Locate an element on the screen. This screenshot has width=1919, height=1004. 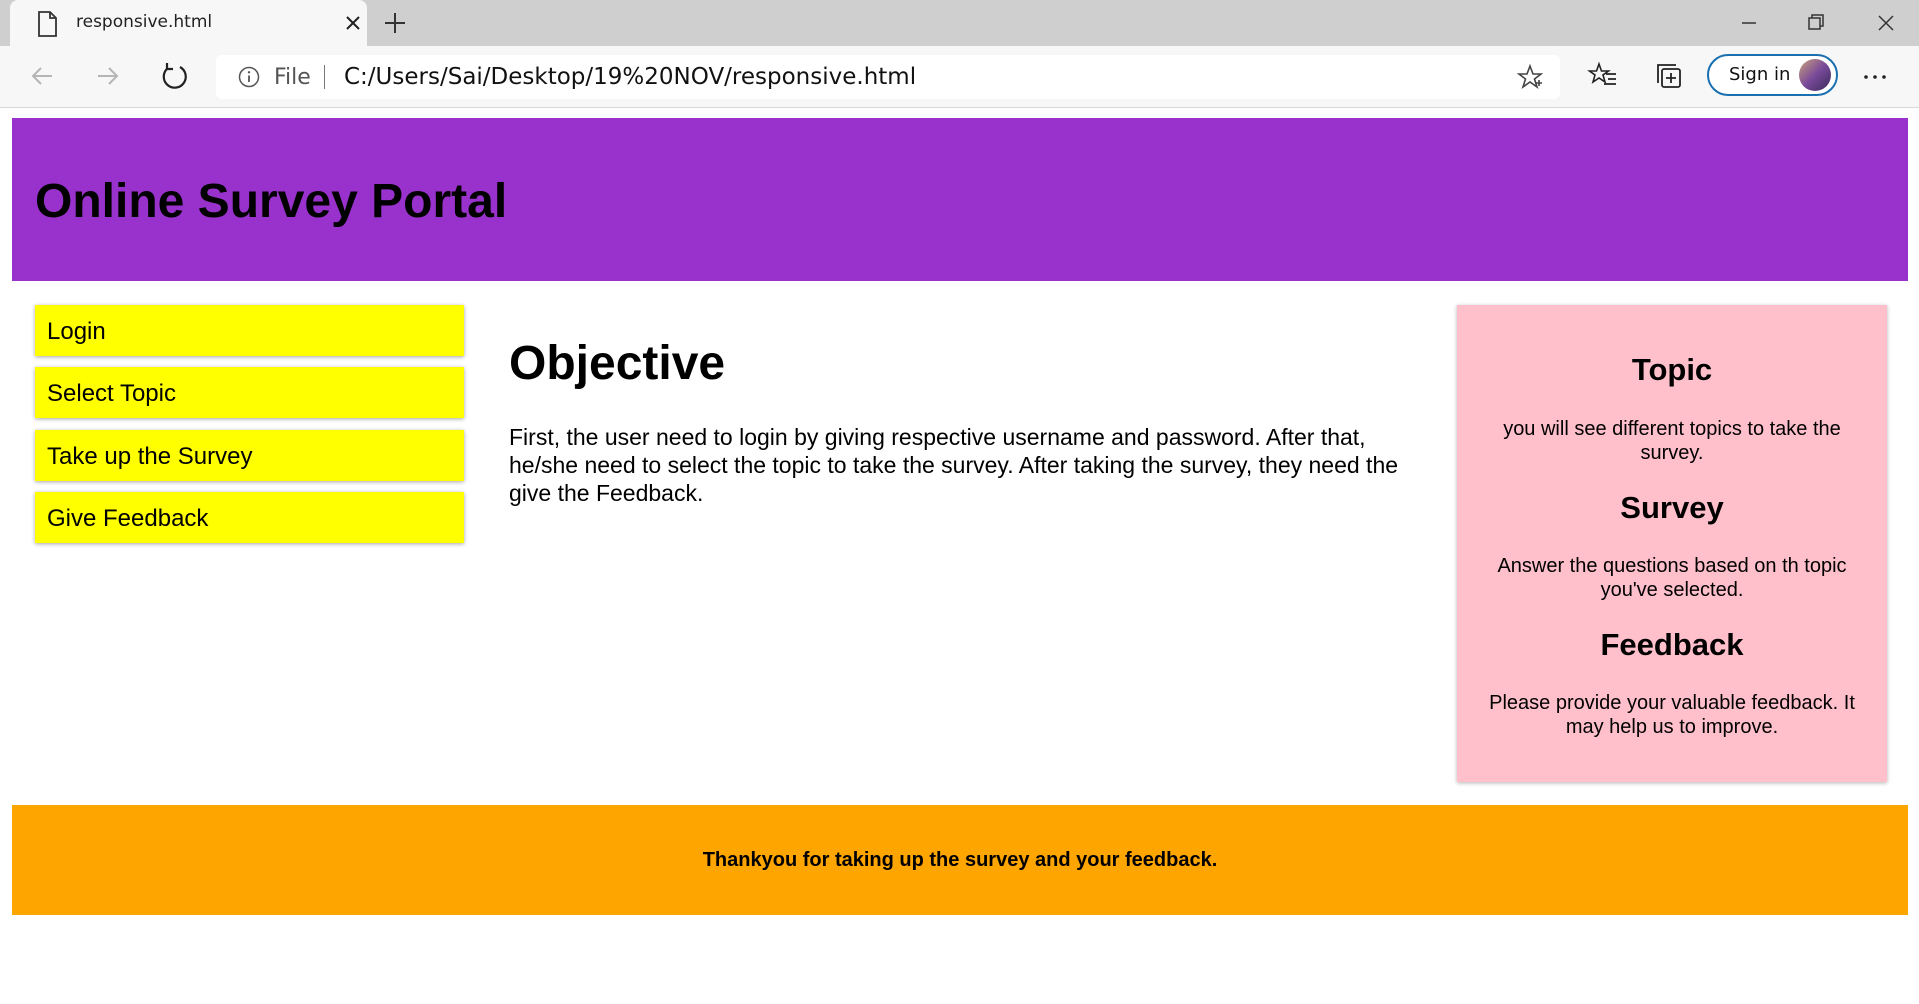
menu-item-login: Login is located at coordinates (249, 330).